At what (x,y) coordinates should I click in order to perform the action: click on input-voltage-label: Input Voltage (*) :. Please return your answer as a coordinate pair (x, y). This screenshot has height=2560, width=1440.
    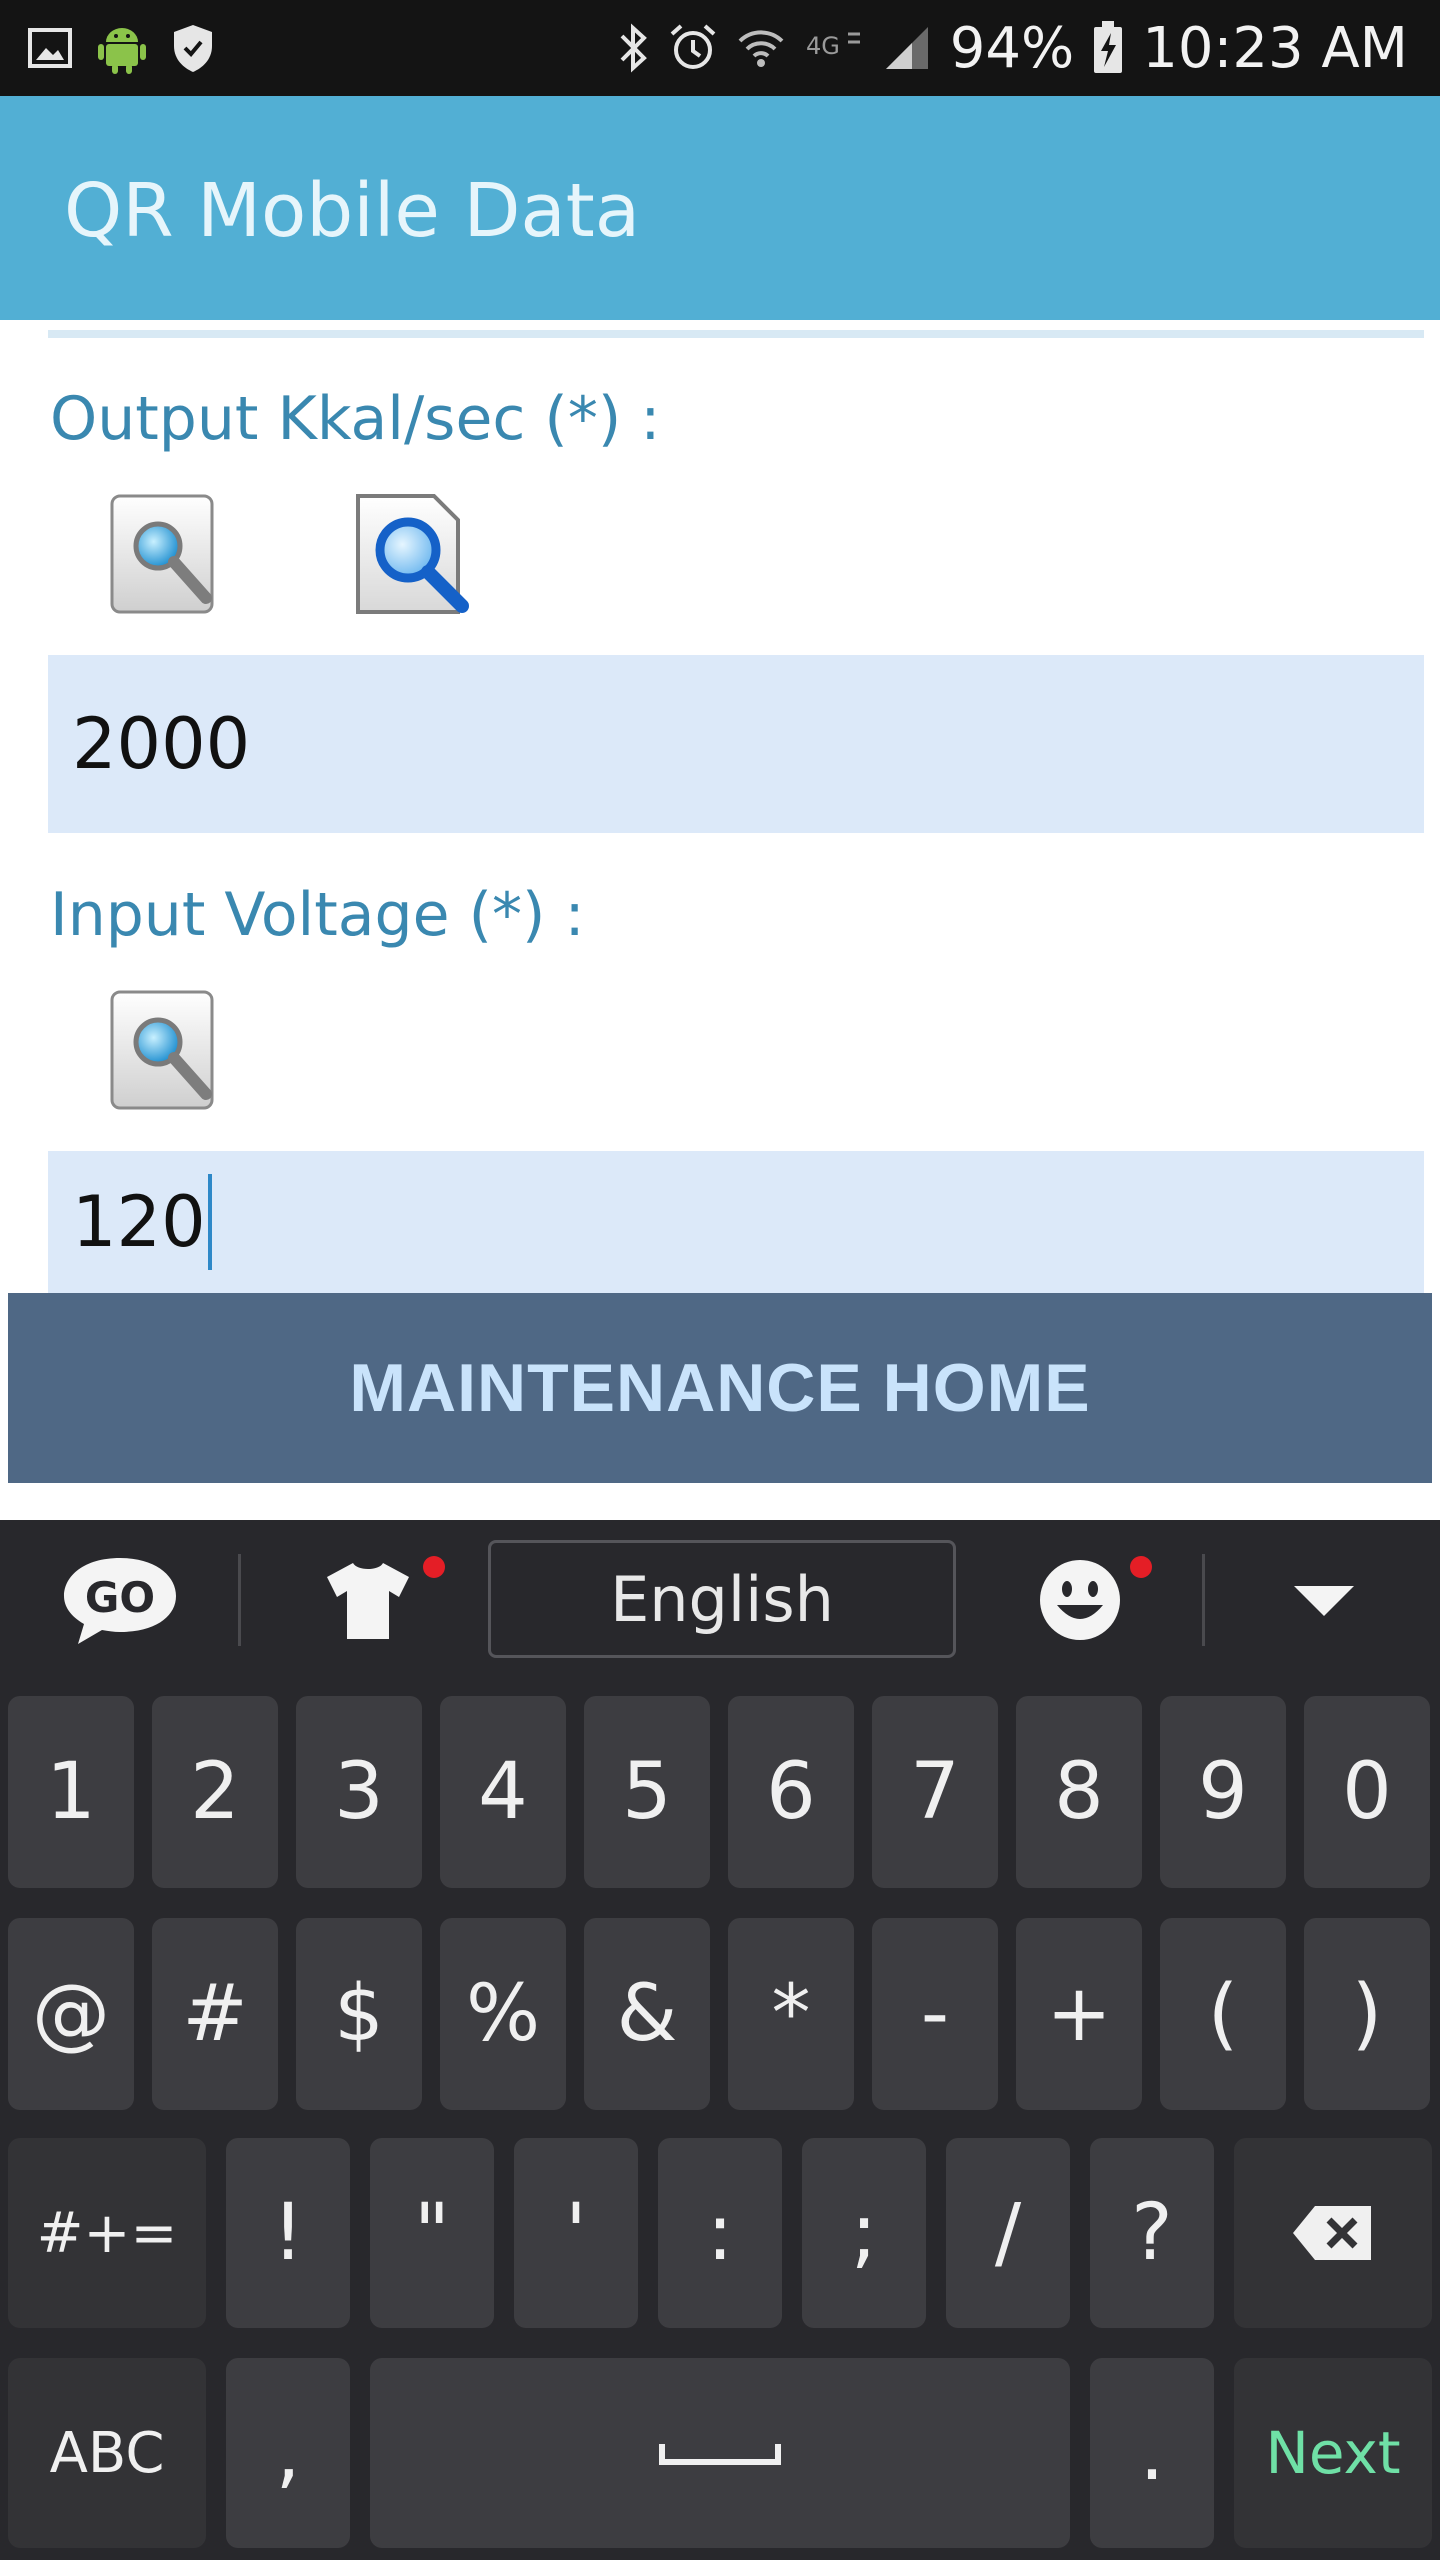
    Looking at the image, I should click on (317, 915).